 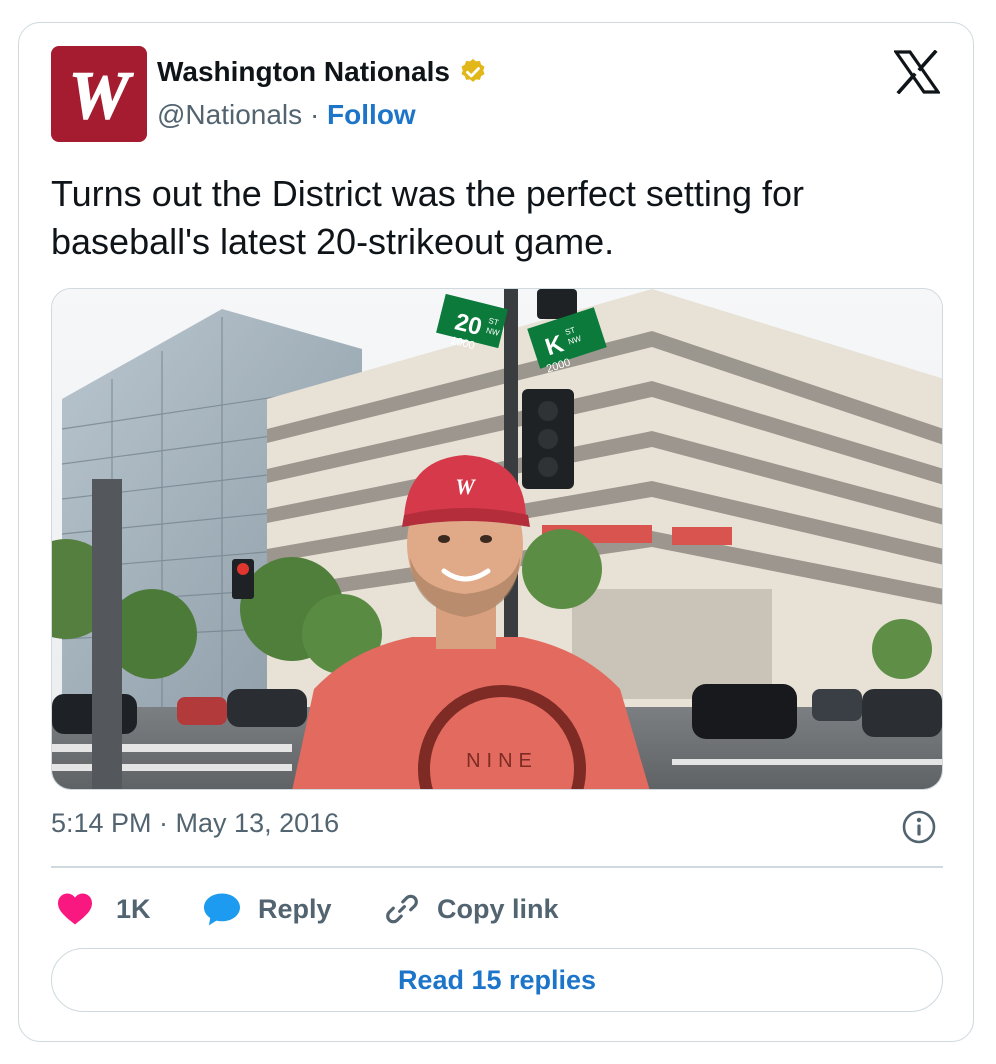 What do you see at coordinates (195, 823) in the screenshot?
I see `tweet-timestamp: 5:14 PM · May 13, 2016` at bounding box center [195, 823].